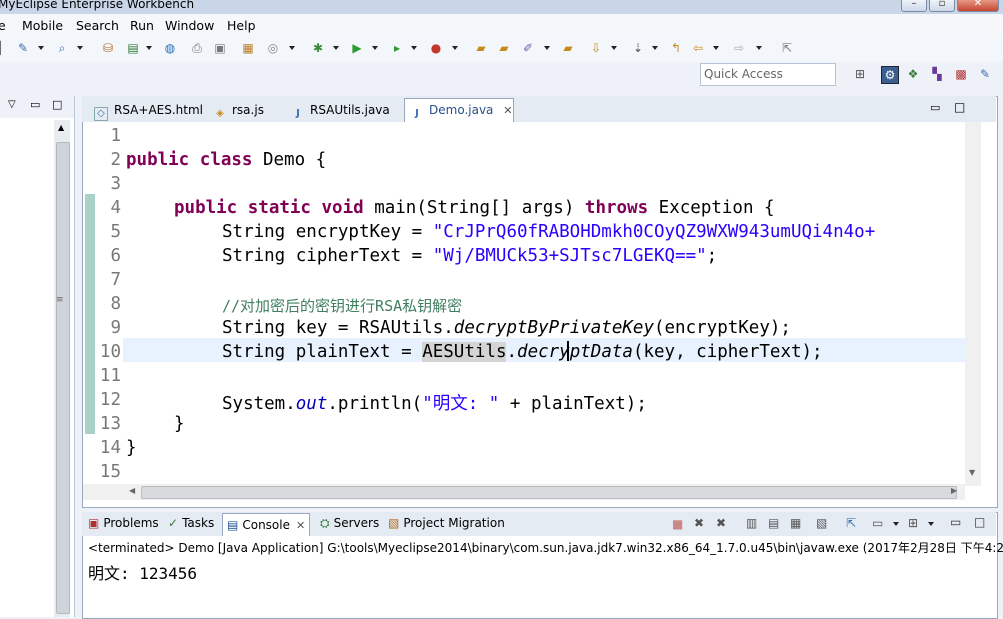  I want to click on tab-rsa-js: ◈ rsa.js, so click(246, 110).